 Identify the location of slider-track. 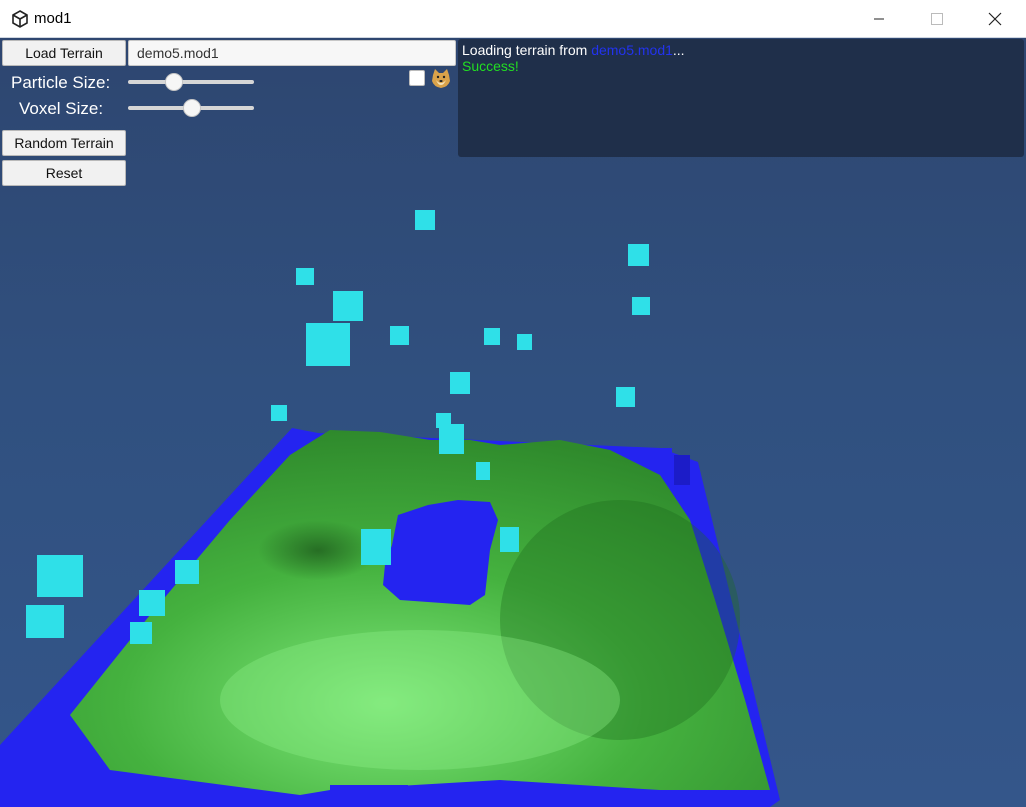
(191, 82).